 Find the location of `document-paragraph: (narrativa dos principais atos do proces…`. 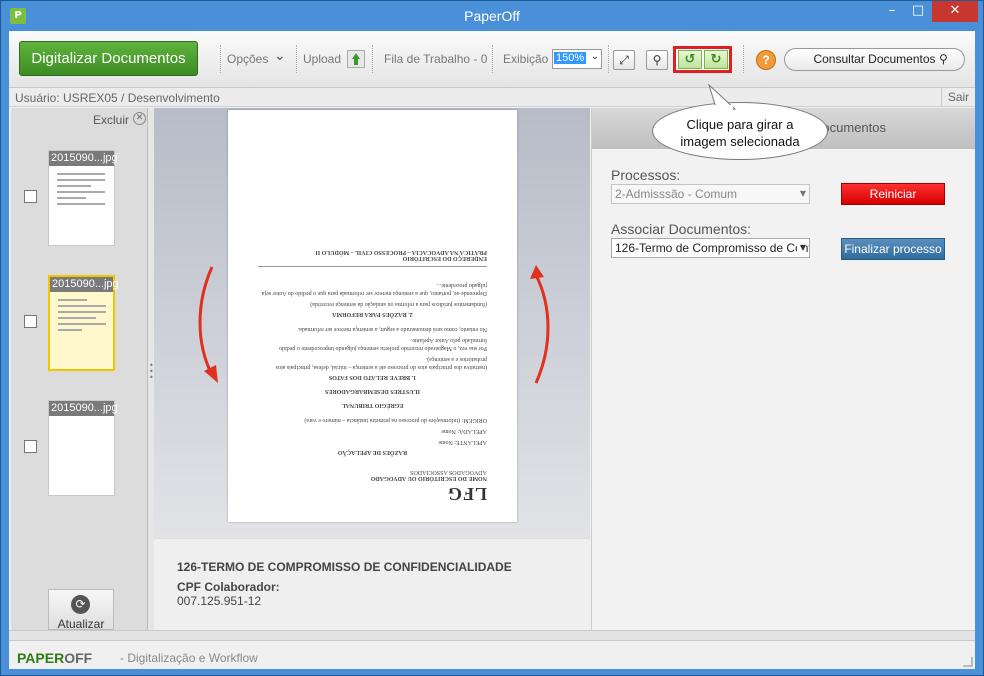

document-paragraph: (narrativa dos principais atos do proces… is located at coordinates (381, 363).